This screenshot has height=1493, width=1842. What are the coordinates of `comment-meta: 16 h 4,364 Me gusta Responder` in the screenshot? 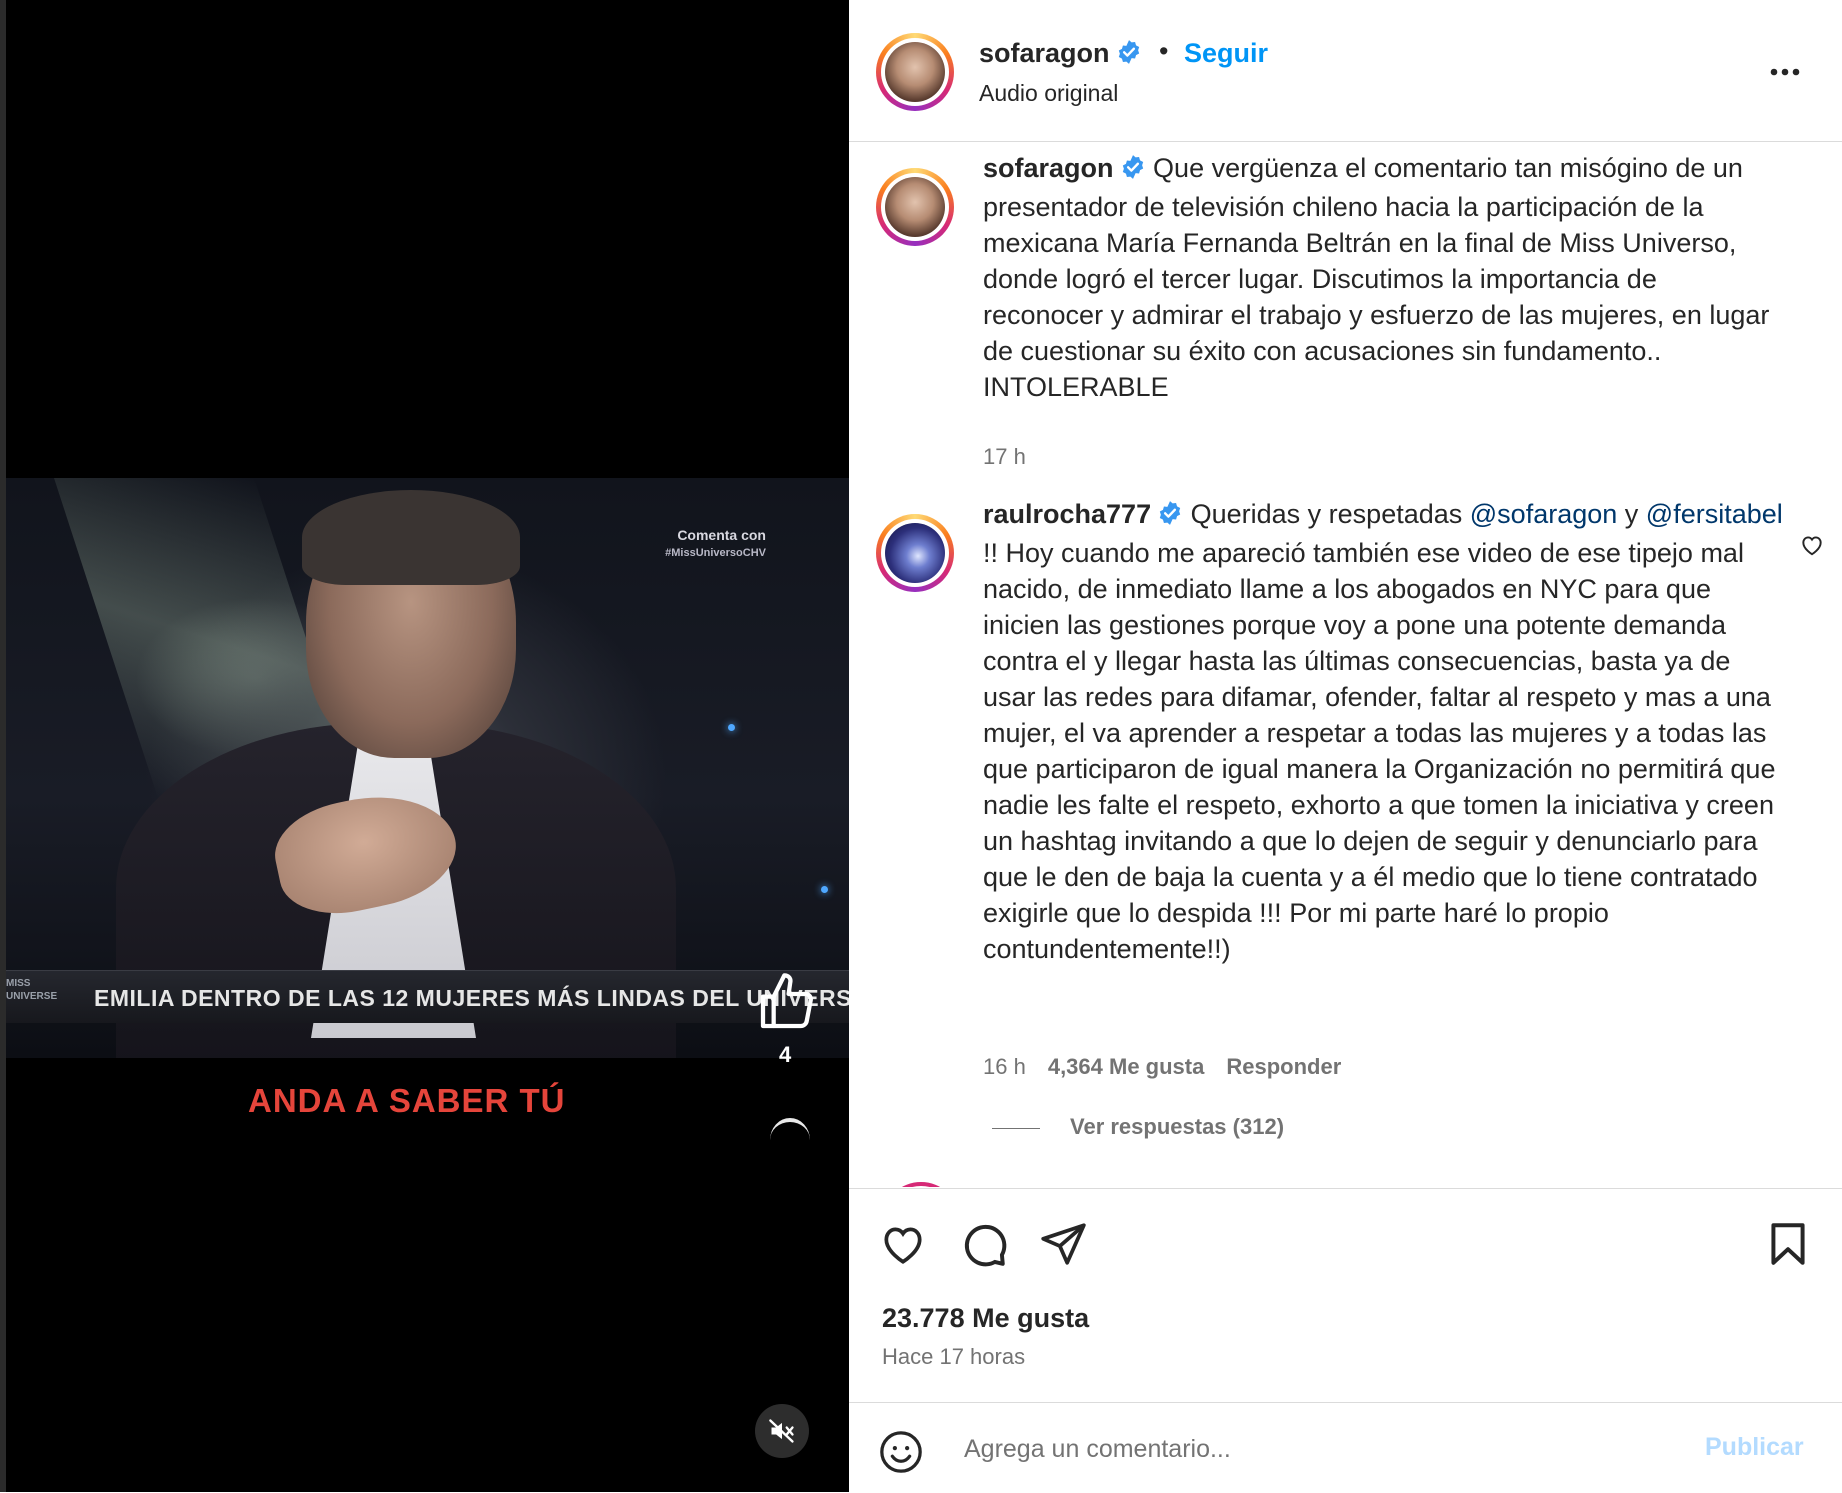 It's located at (1162, 1067).